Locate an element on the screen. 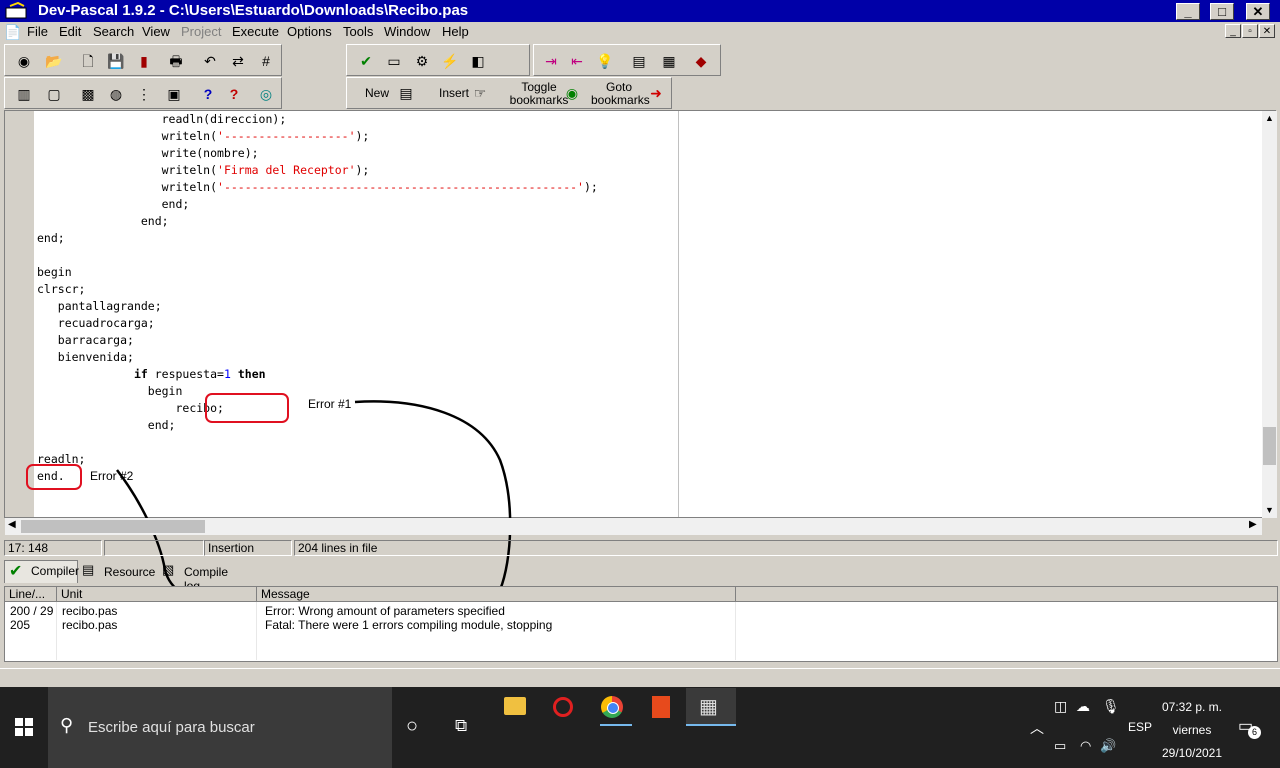  code-line: recibo; is located at coordinates (130, 408).